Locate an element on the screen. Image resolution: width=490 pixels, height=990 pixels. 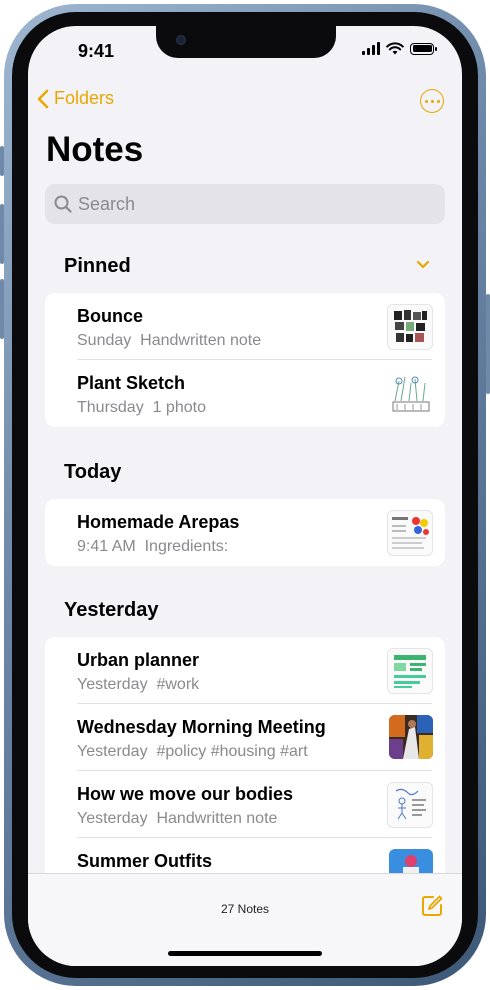
back-button: Folders is located at coordinates (75, 98).